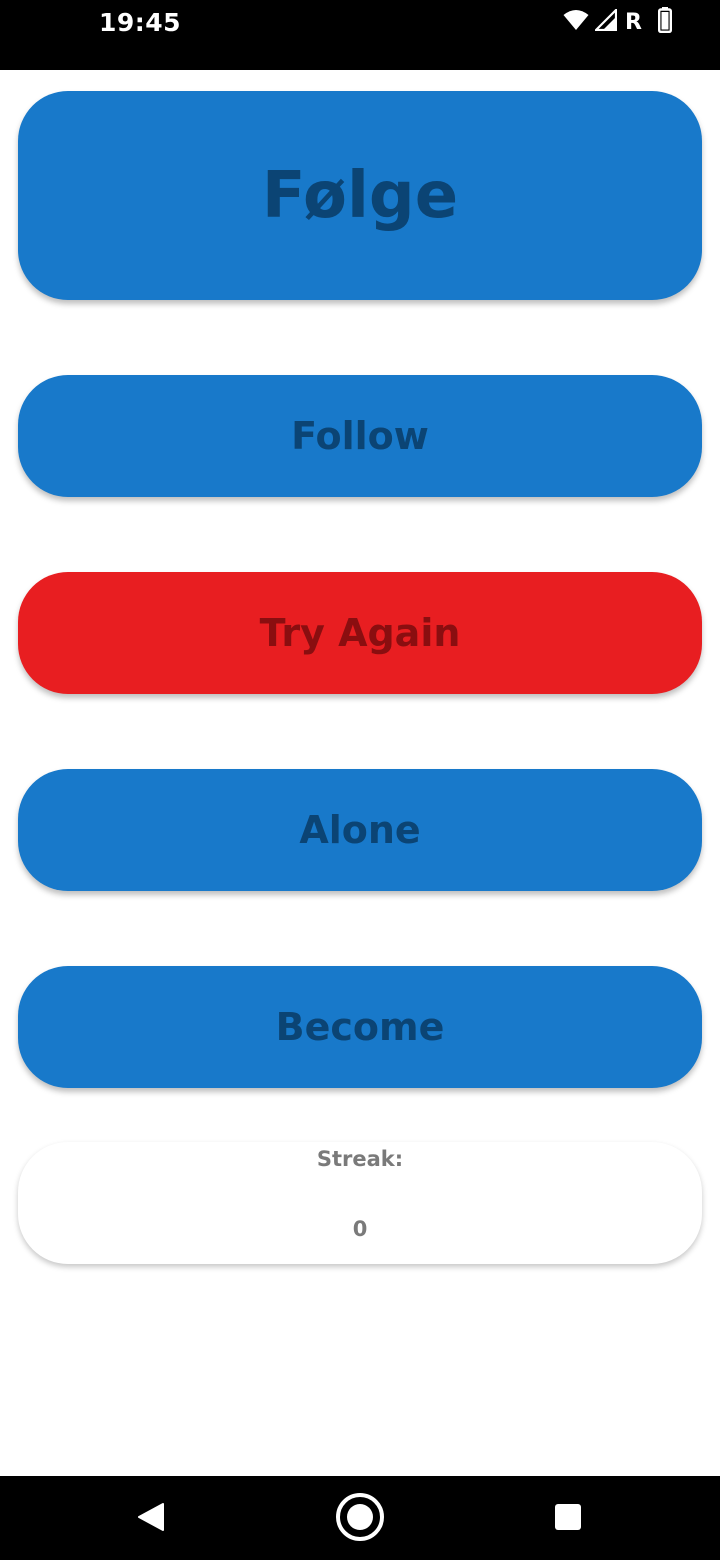 This screenshot has height=1560, width=720. I want to click on recents-button, so click(568, 1519).